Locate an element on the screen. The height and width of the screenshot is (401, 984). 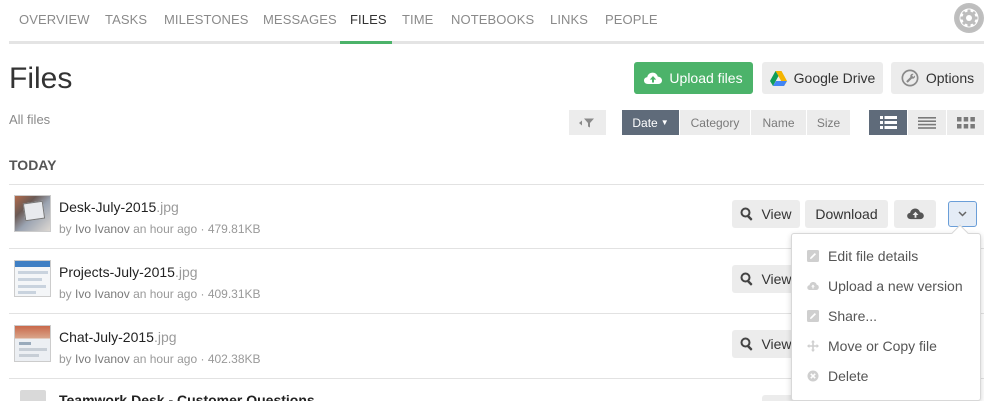
tab-messages: MESSAGES is located at coordinates (300, 19).